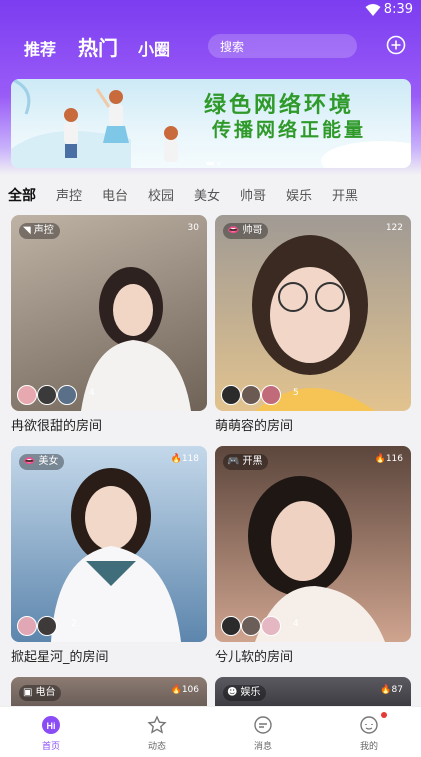 The image size is (421, 757). Describe the element at coordinates (394, 228) in the screenshot. I see `heat-count: 122` at that location.